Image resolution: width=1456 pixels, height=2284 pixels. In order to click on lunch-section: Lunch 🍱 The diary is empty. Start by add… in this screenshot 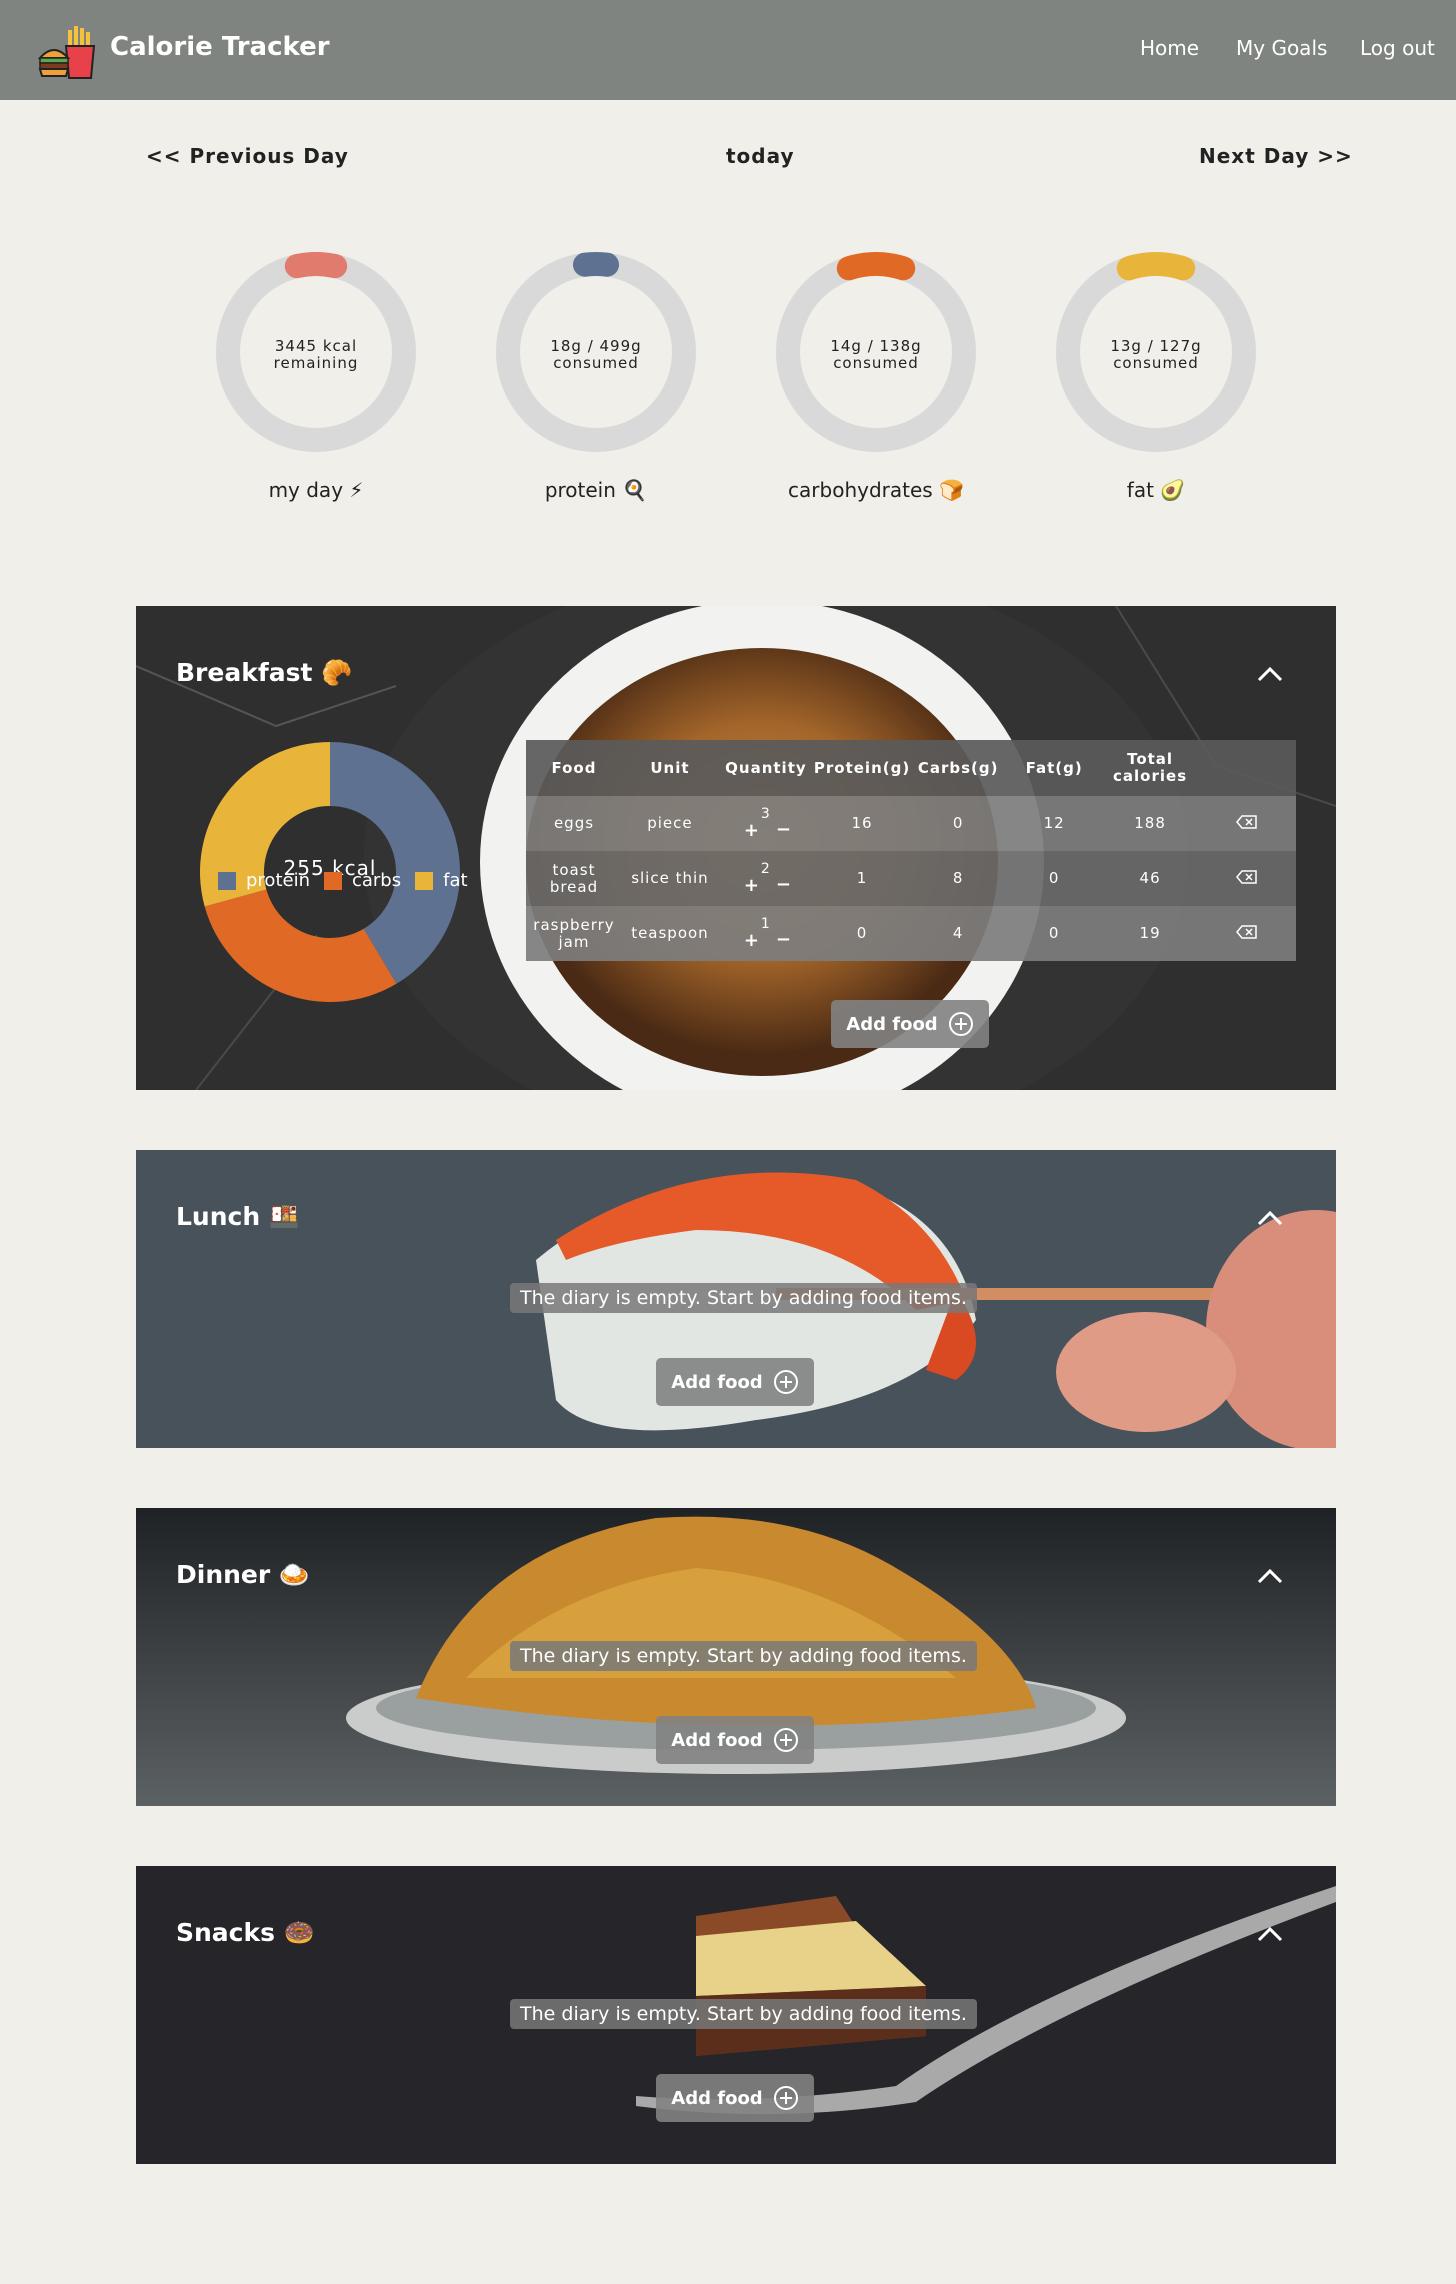, I will do `click(736, 1299)`.